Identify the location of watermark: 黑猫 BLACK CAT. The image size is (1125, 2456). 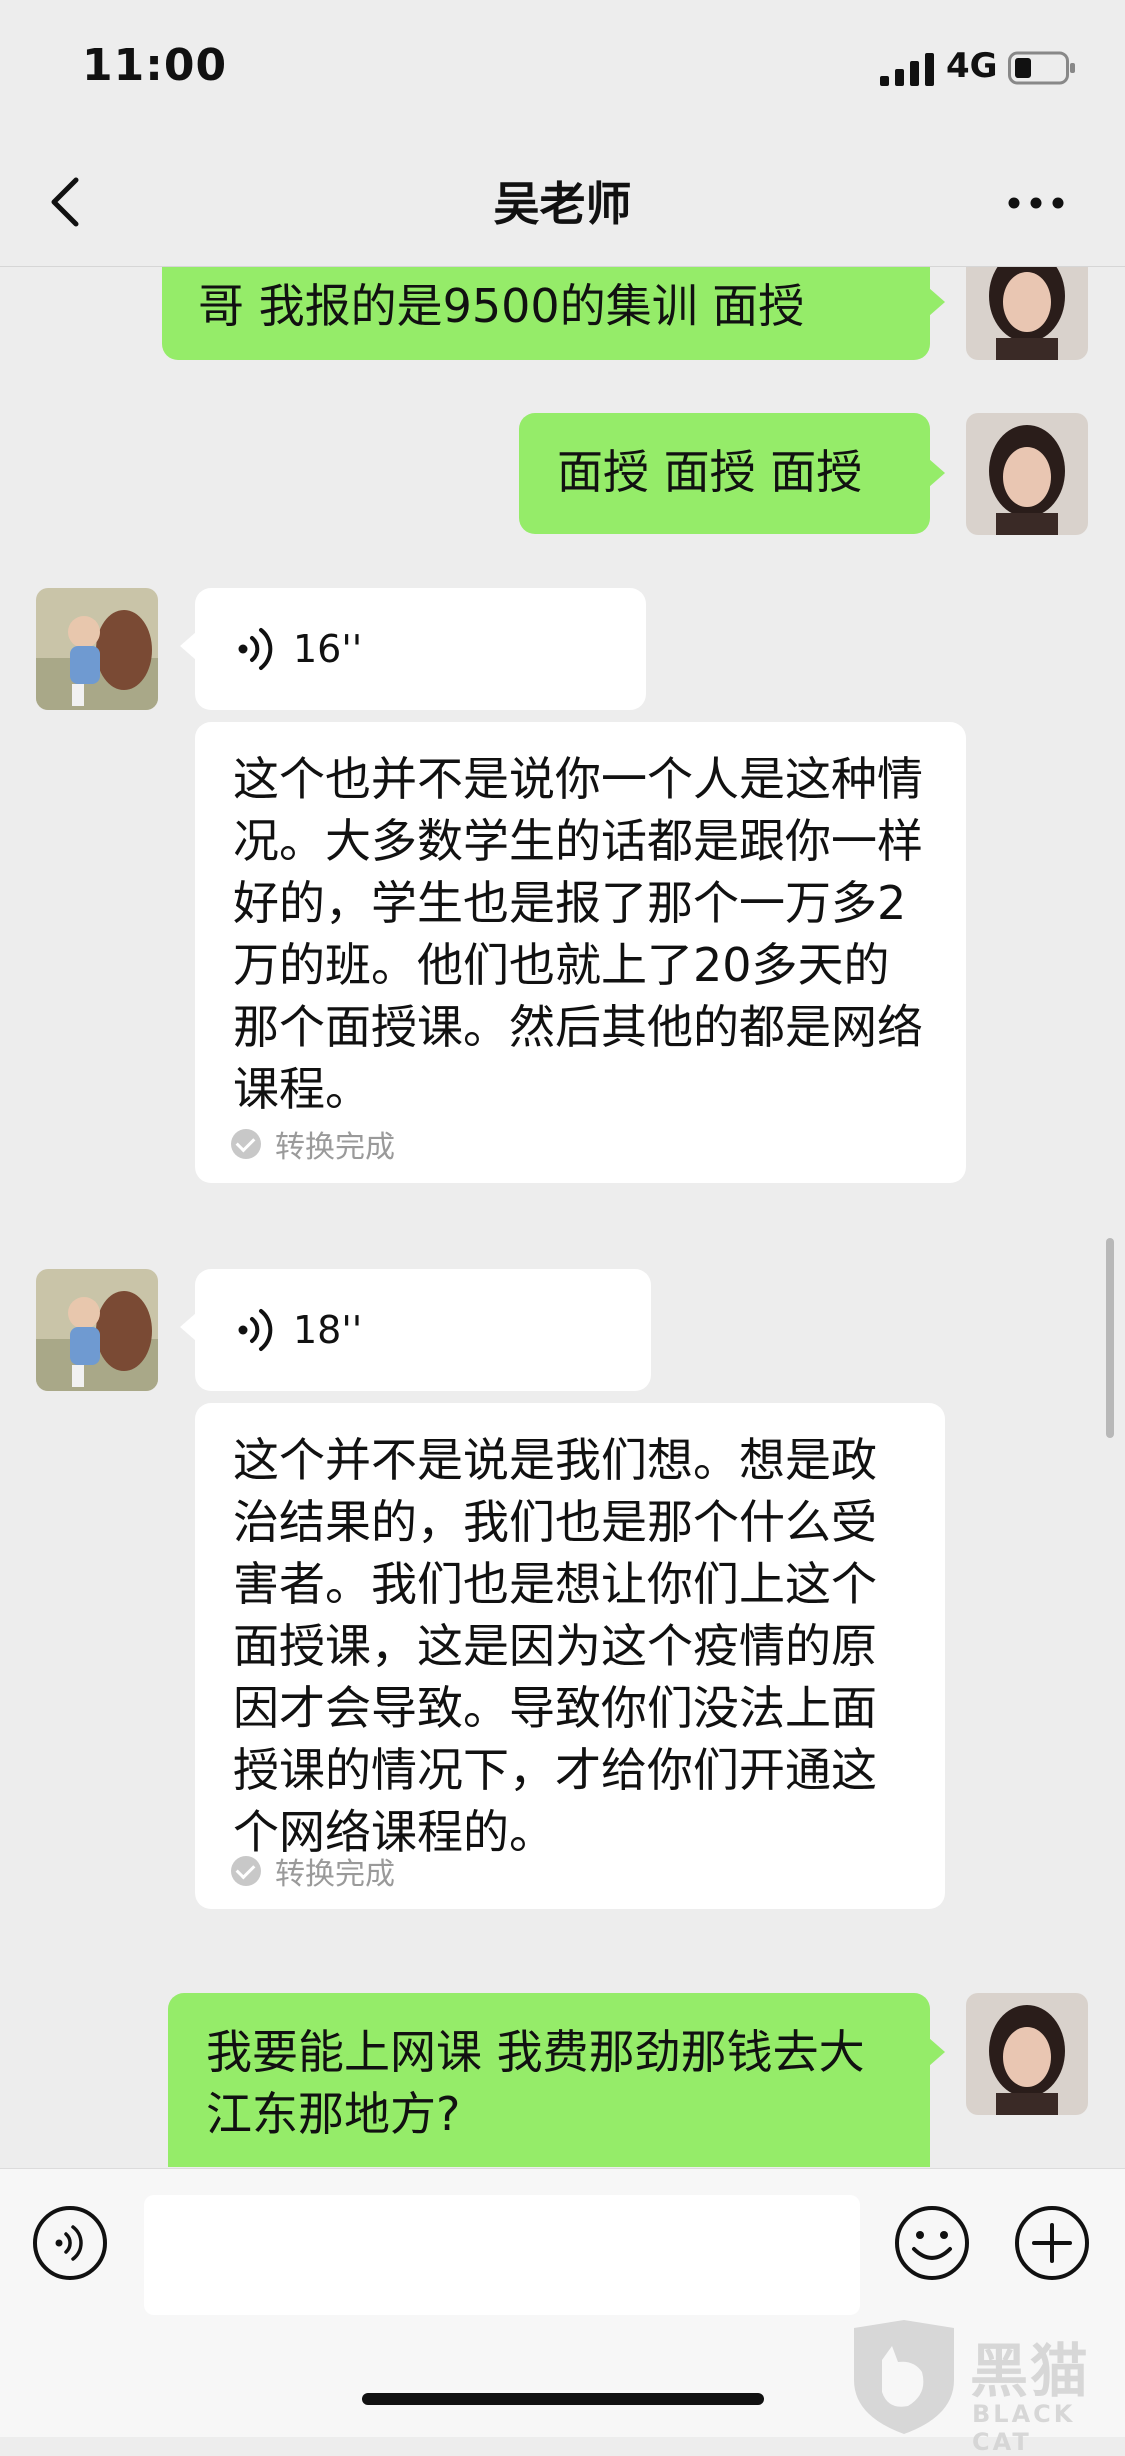
(984, 2388).